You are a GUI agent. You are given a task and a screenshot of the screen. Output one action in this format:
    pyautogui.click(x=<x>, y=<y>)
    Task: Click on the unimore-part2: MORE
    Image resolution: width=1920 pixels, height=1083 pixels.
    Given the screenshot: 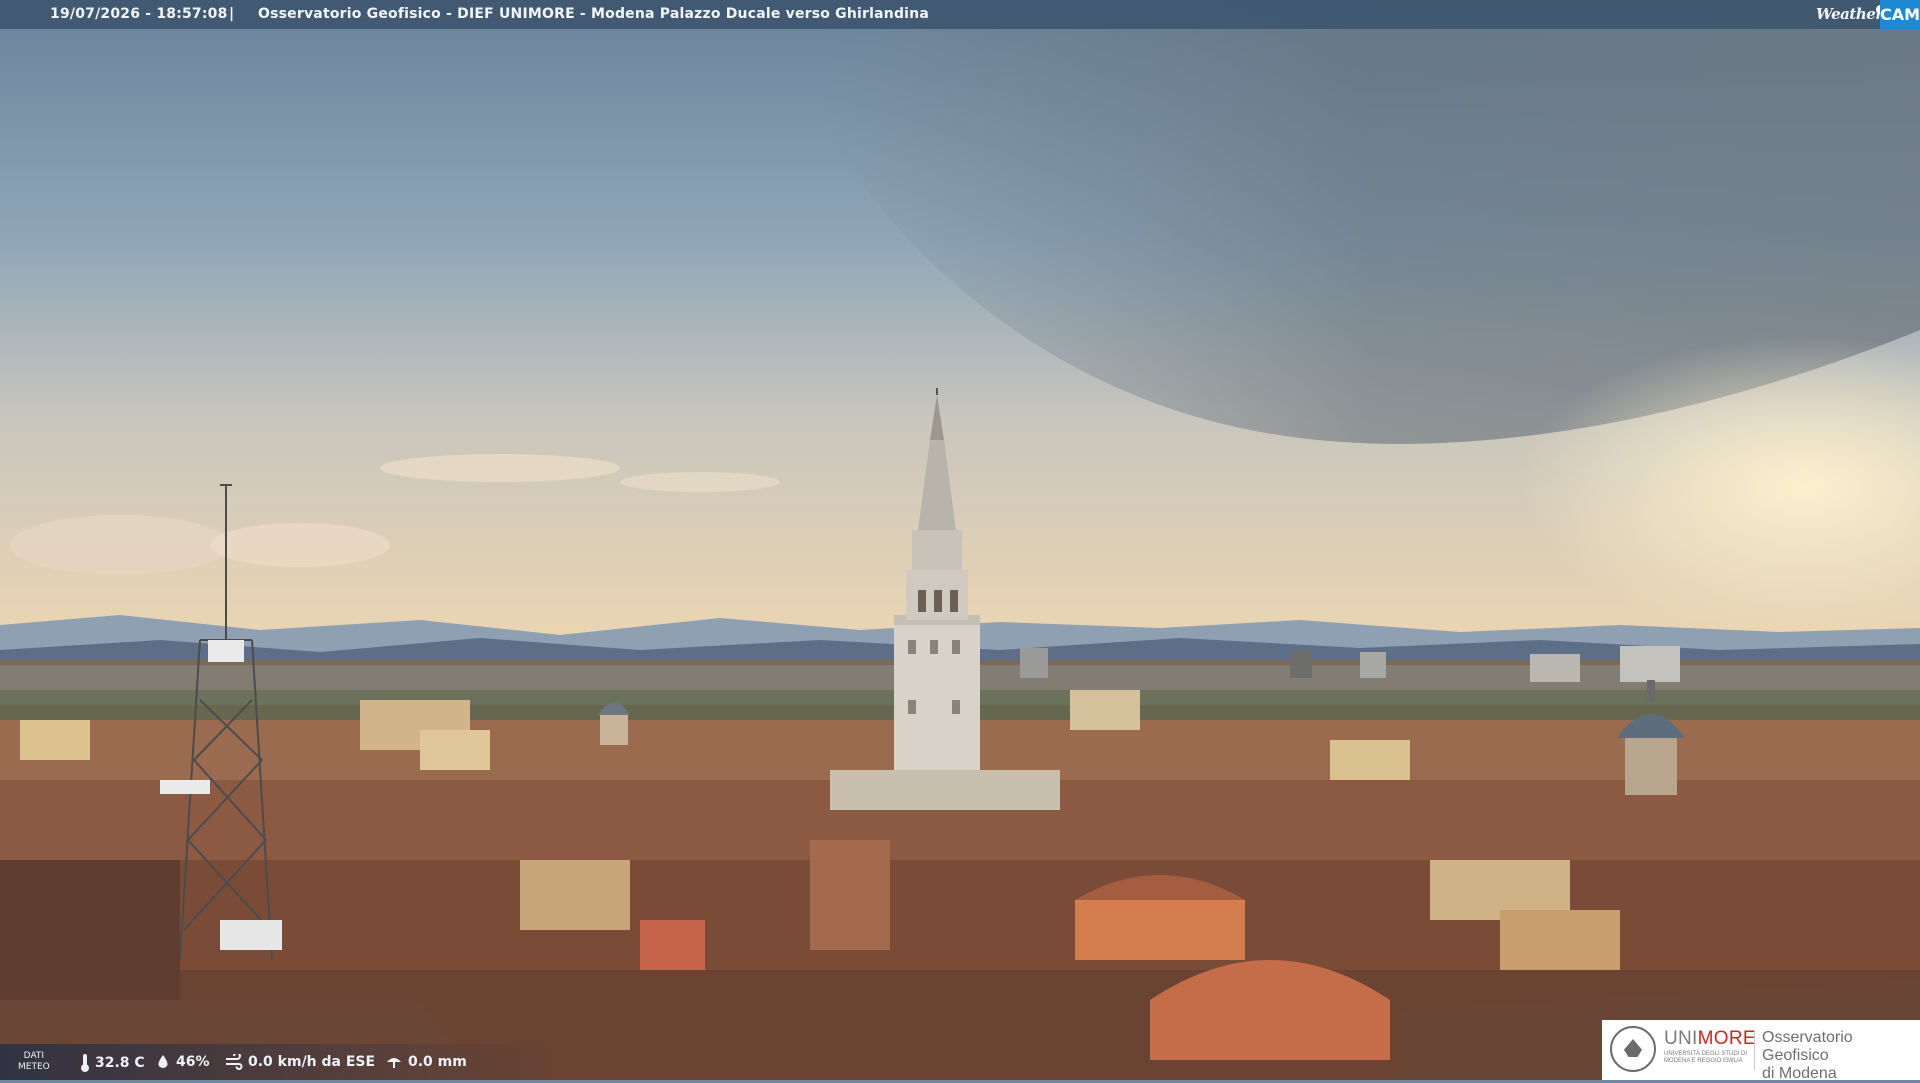 What is the action you would take?
    pyautogui.click(x=1726, y=1038)
    